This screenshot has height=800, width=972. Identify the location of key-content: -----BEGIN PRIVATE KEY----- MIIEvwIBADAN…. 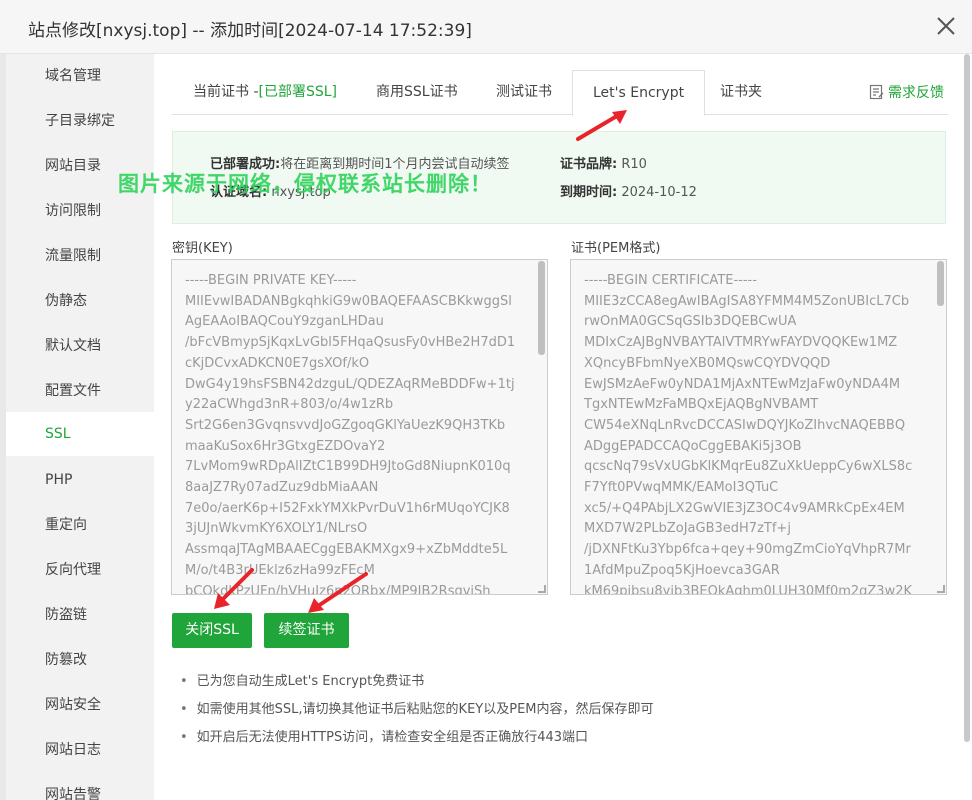
(350, 434).